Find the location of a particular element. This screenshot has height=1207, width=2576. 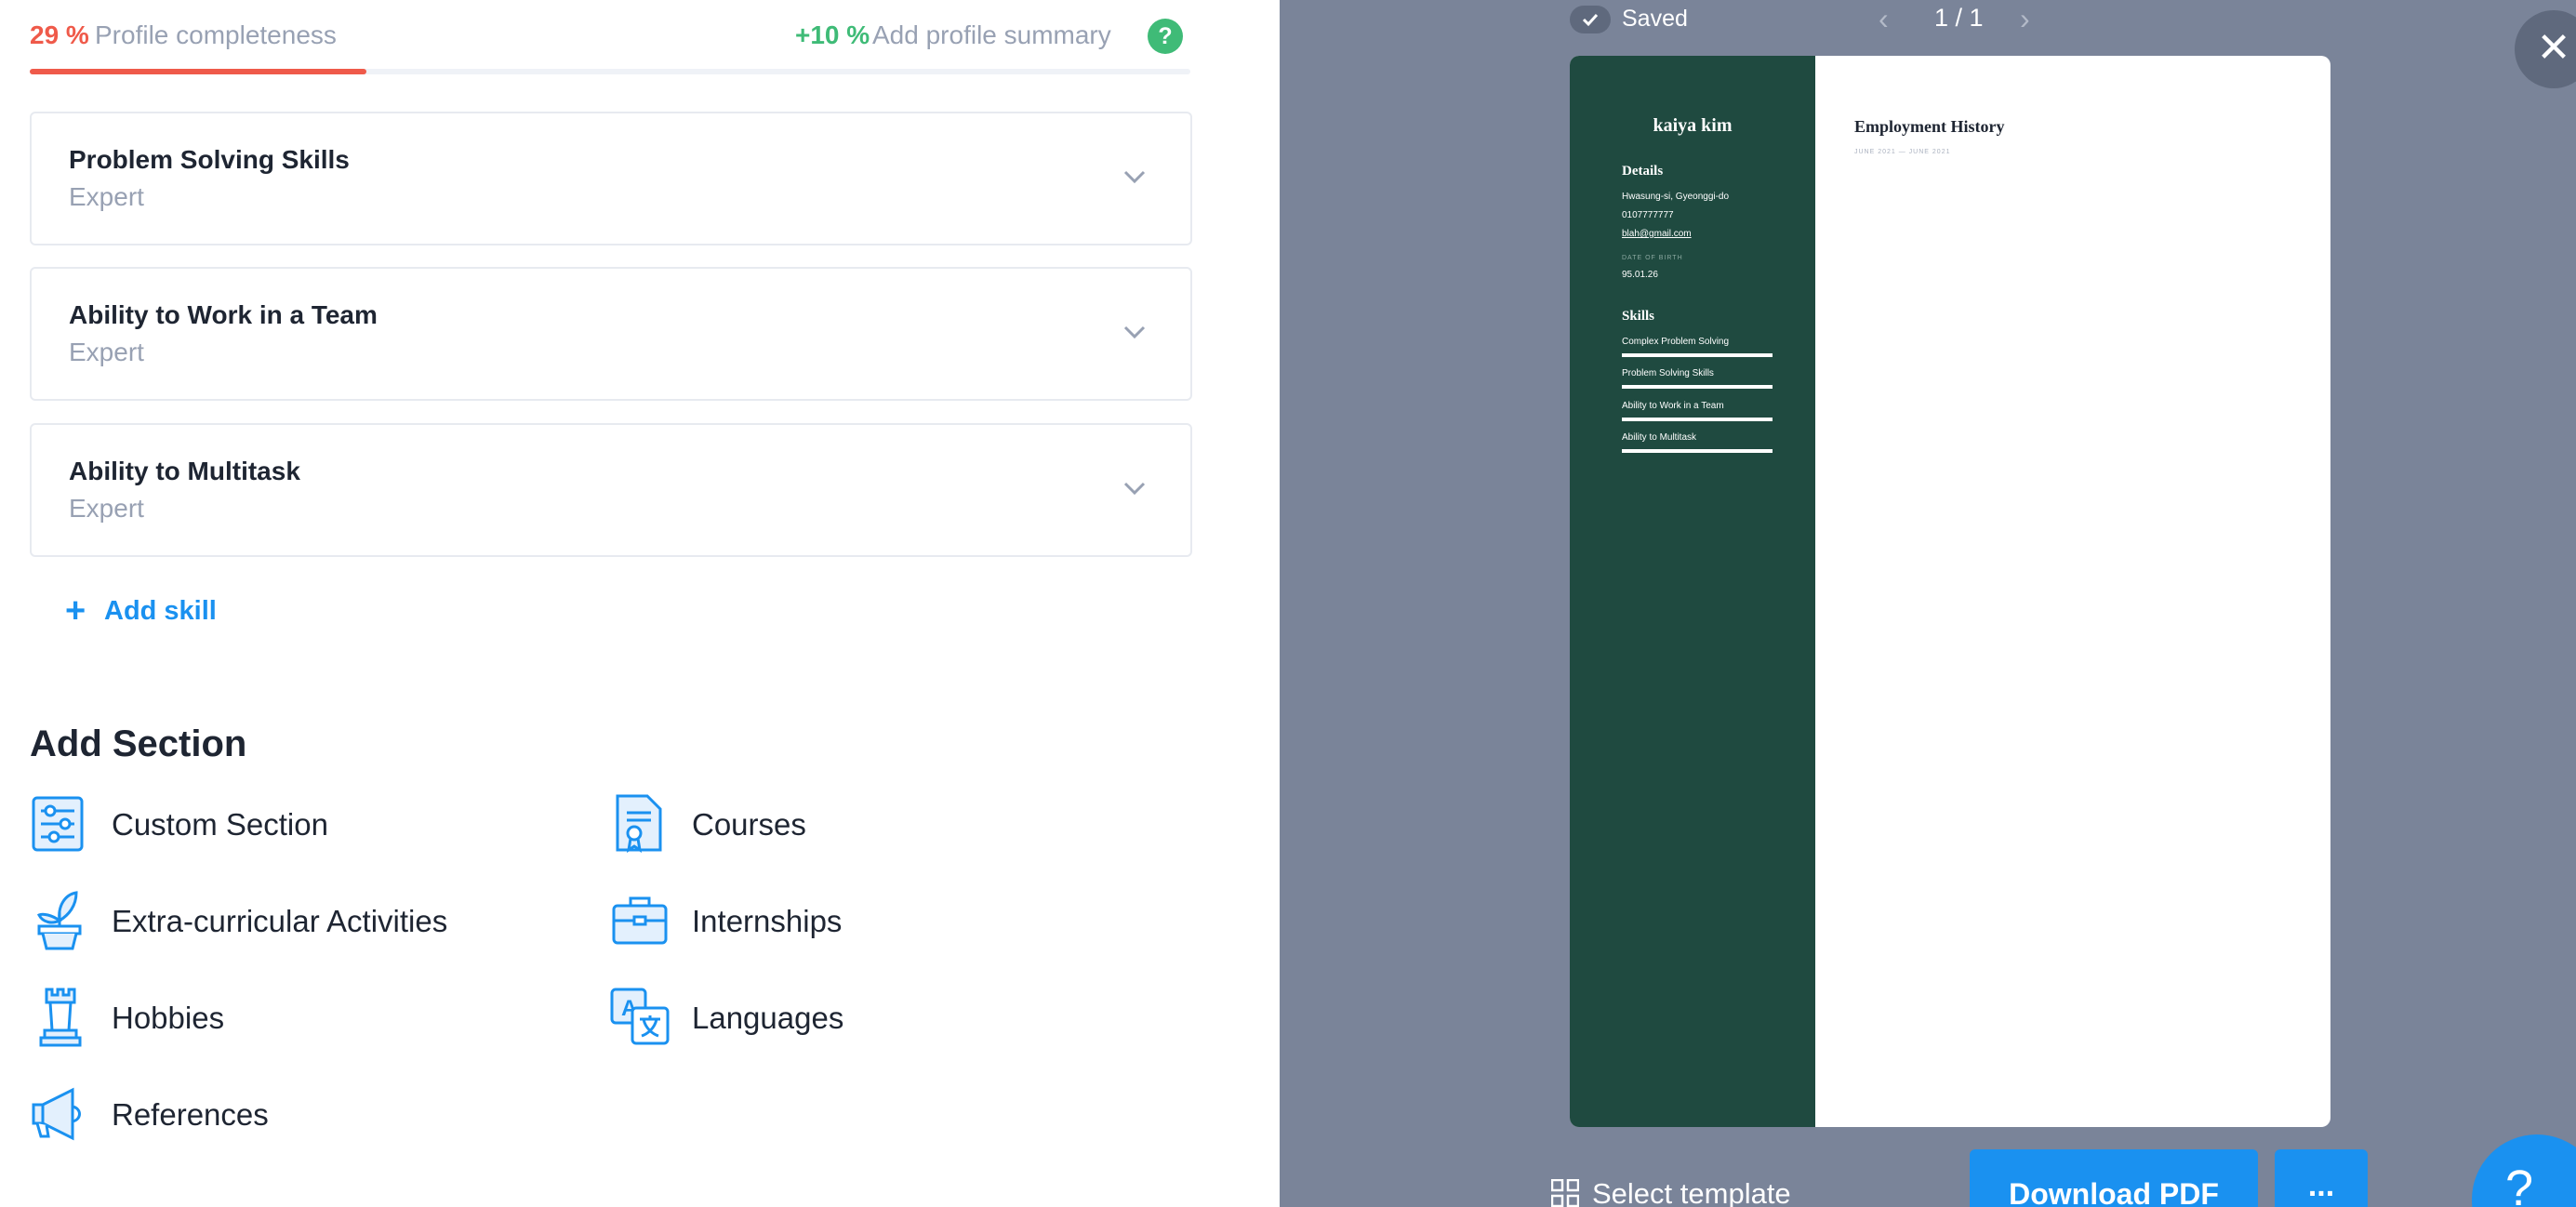

sliders-icon is located at coordinates (58, 824).